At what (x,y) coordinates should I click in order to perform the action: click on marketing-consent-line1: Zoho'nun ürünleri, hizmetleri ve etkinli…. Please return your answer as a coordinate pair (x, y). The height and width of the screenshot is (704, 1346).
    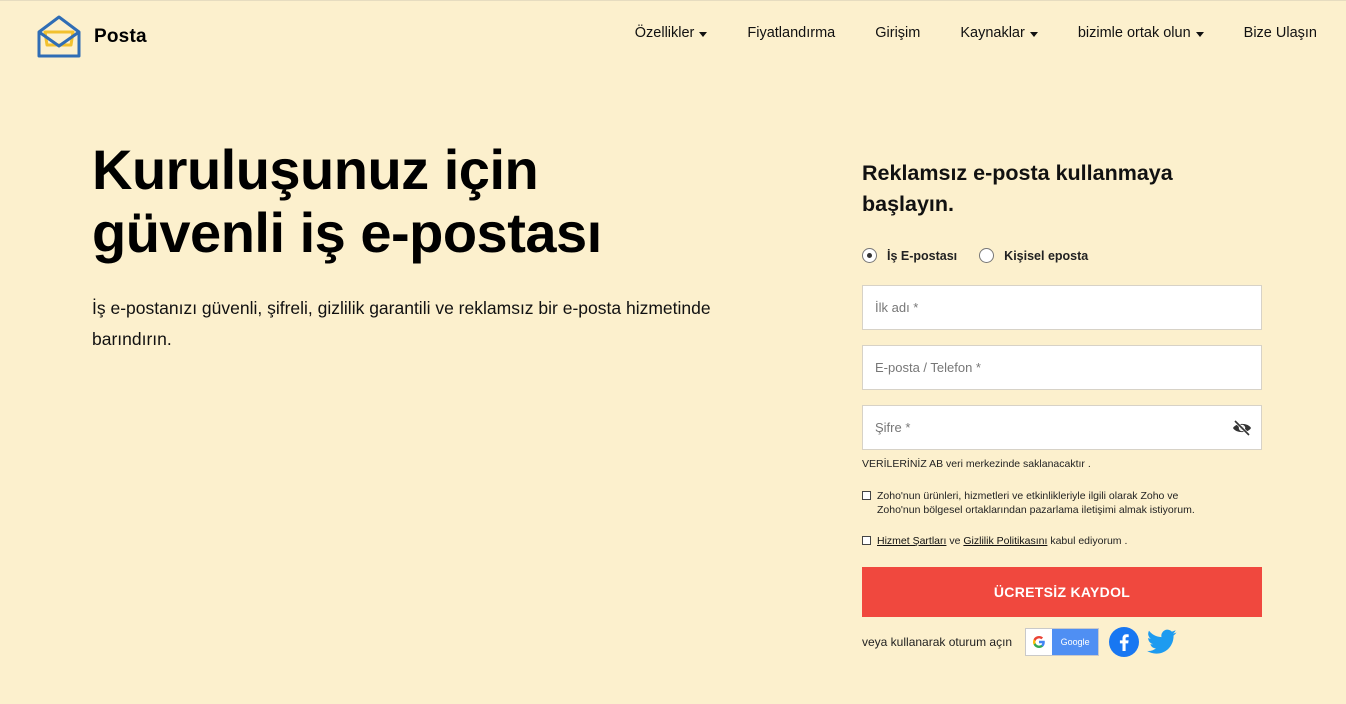
    Looking at the image, I should click on (1028, 496).